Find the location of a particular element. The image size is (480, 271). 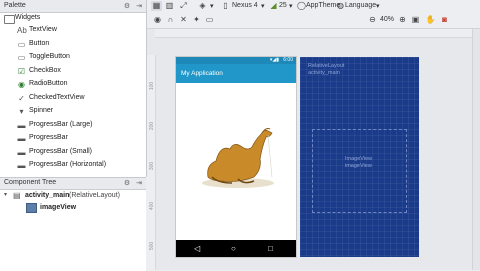

palette-item-progressbar: ▬ ProgressBar is located at coordinates (73, 139).